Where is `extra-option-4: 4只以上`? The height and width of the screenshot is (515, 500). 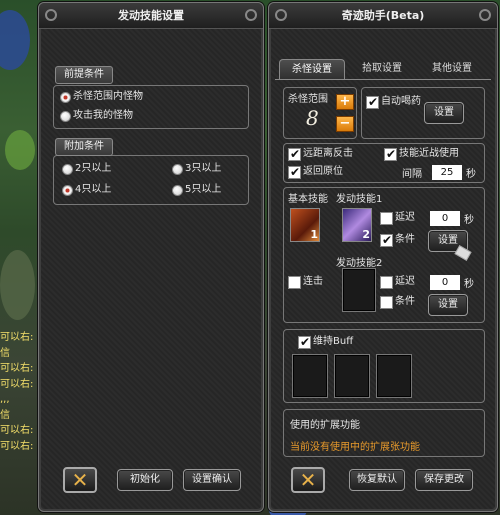
extra-option-4: 4只以上 is located at coordinates (86, 190).